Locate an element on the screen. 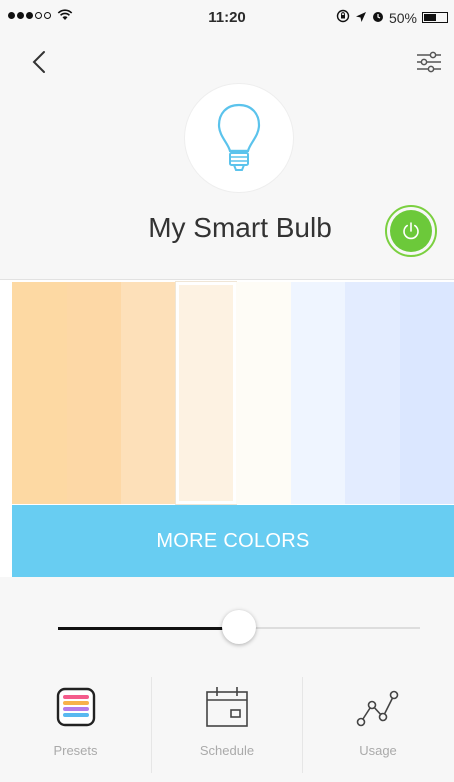 The image size is (454, 782). tab-usage-label: Usage is located at coordinates (378, 750).